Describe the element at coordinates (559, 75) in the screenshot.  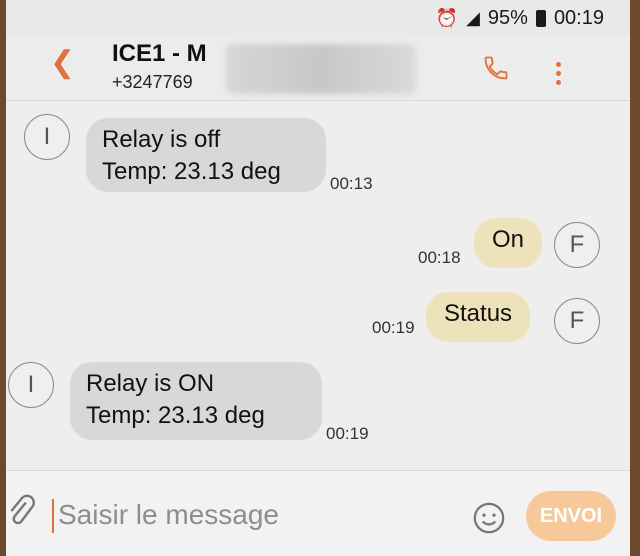
I see `more-vertical-icon` at that location.